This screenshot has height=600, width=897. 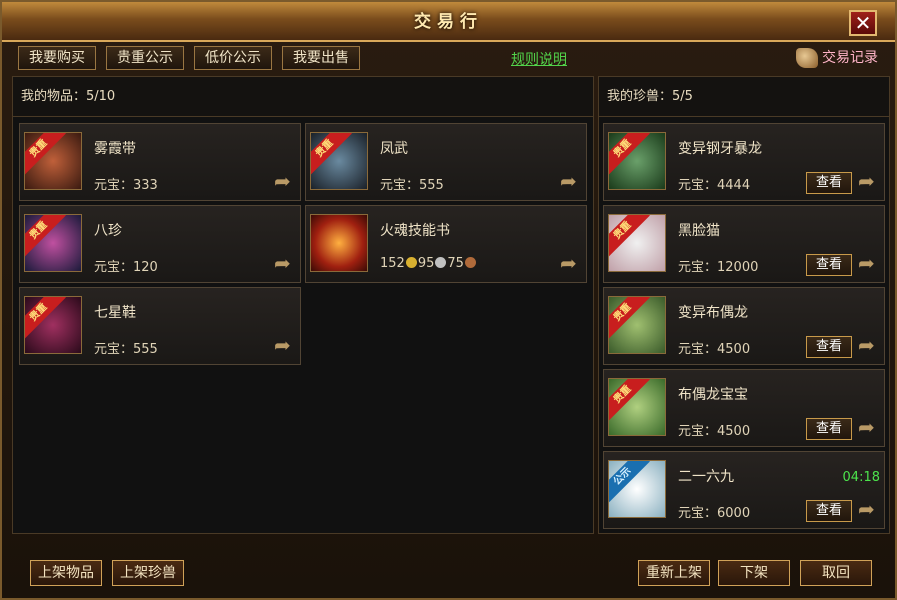 What do you see at coordinates (470, 262) in the screenshot?
I see `copper-coin-icon` at bounding box center [470, 262].